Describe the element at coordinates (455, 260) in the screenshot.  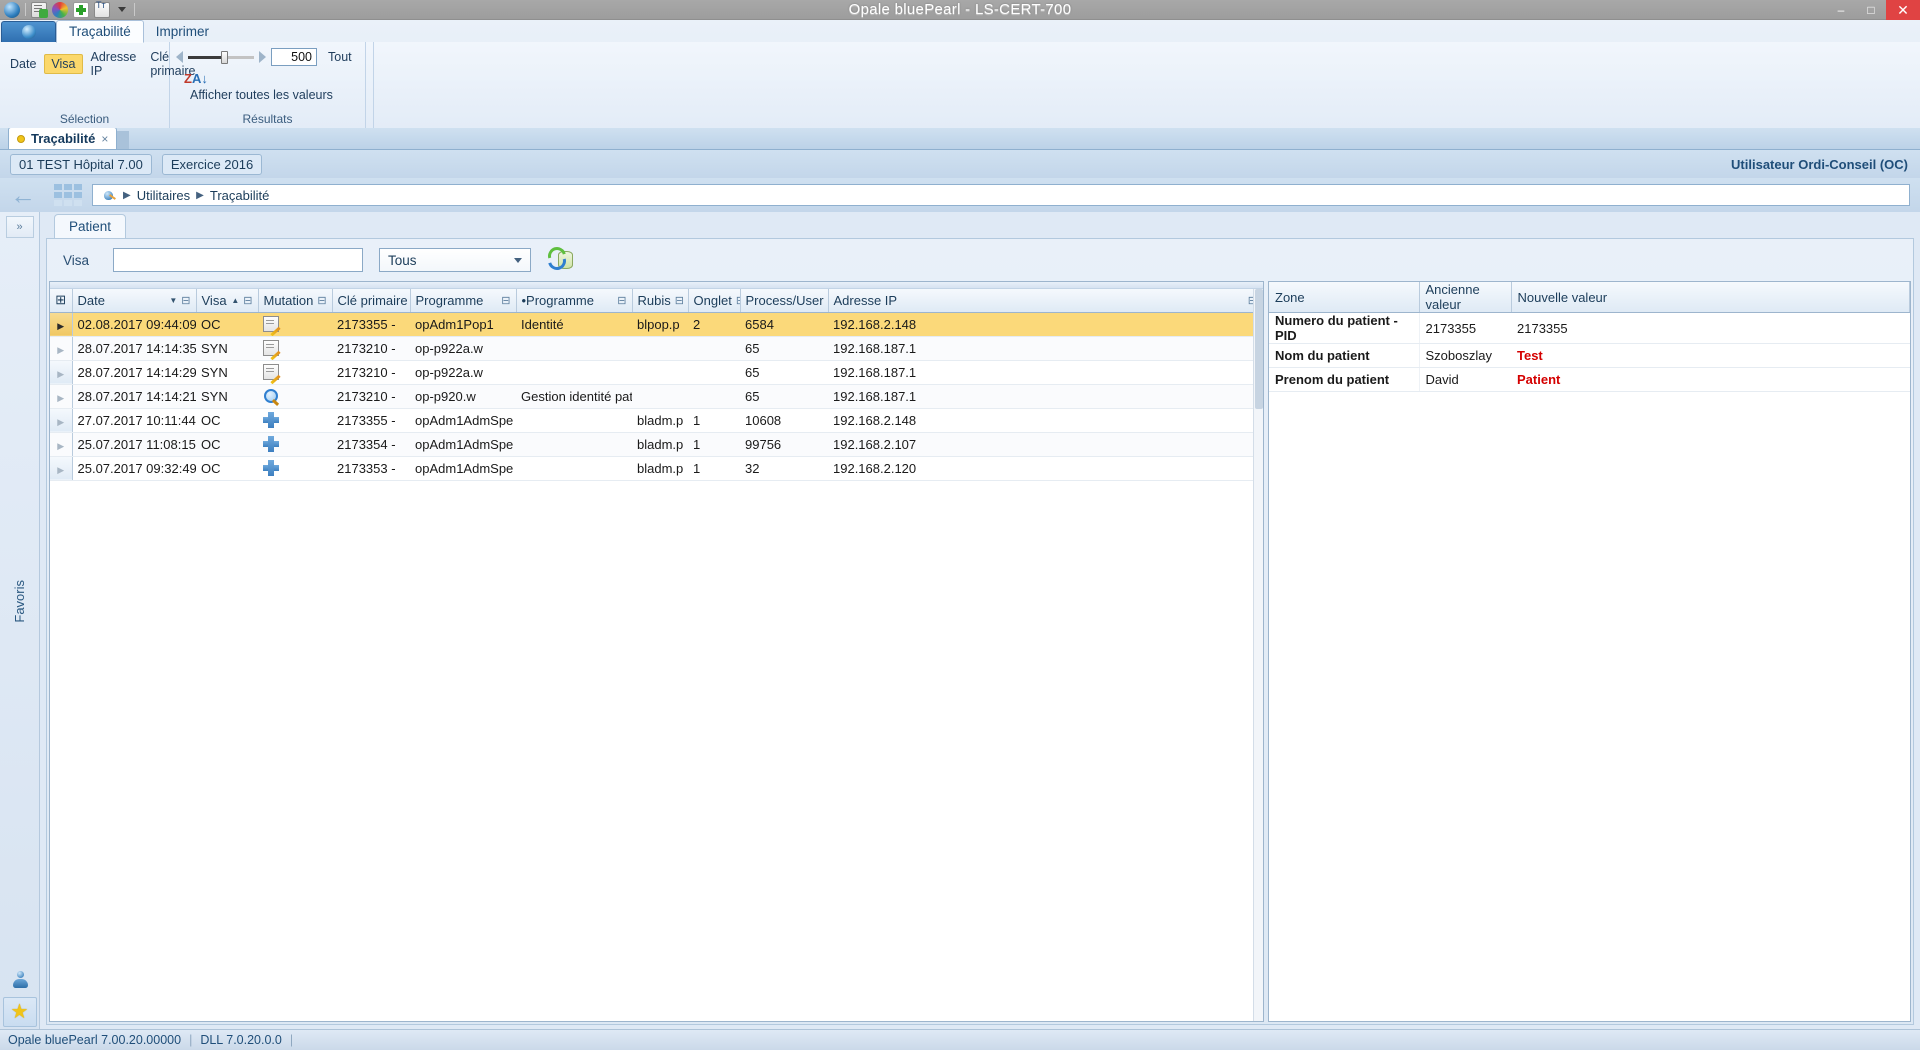
I see `scope-select: Tous` at that location.